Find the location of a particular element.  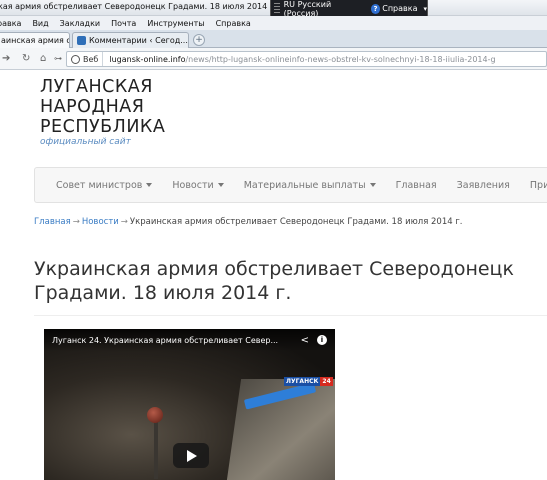

nav-item-orders: Приказы is located at coordinates (533, 185).